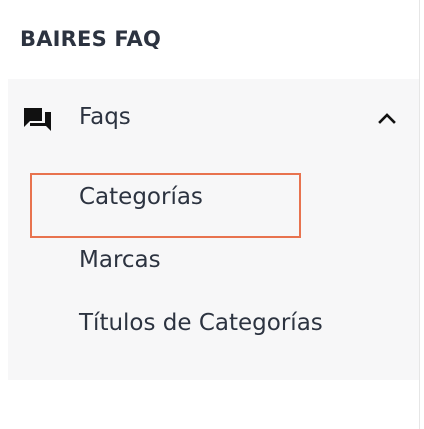  I want to click on submenu-item-titulos-de-categorias: Títulos de Categorías, so click(201, 323).